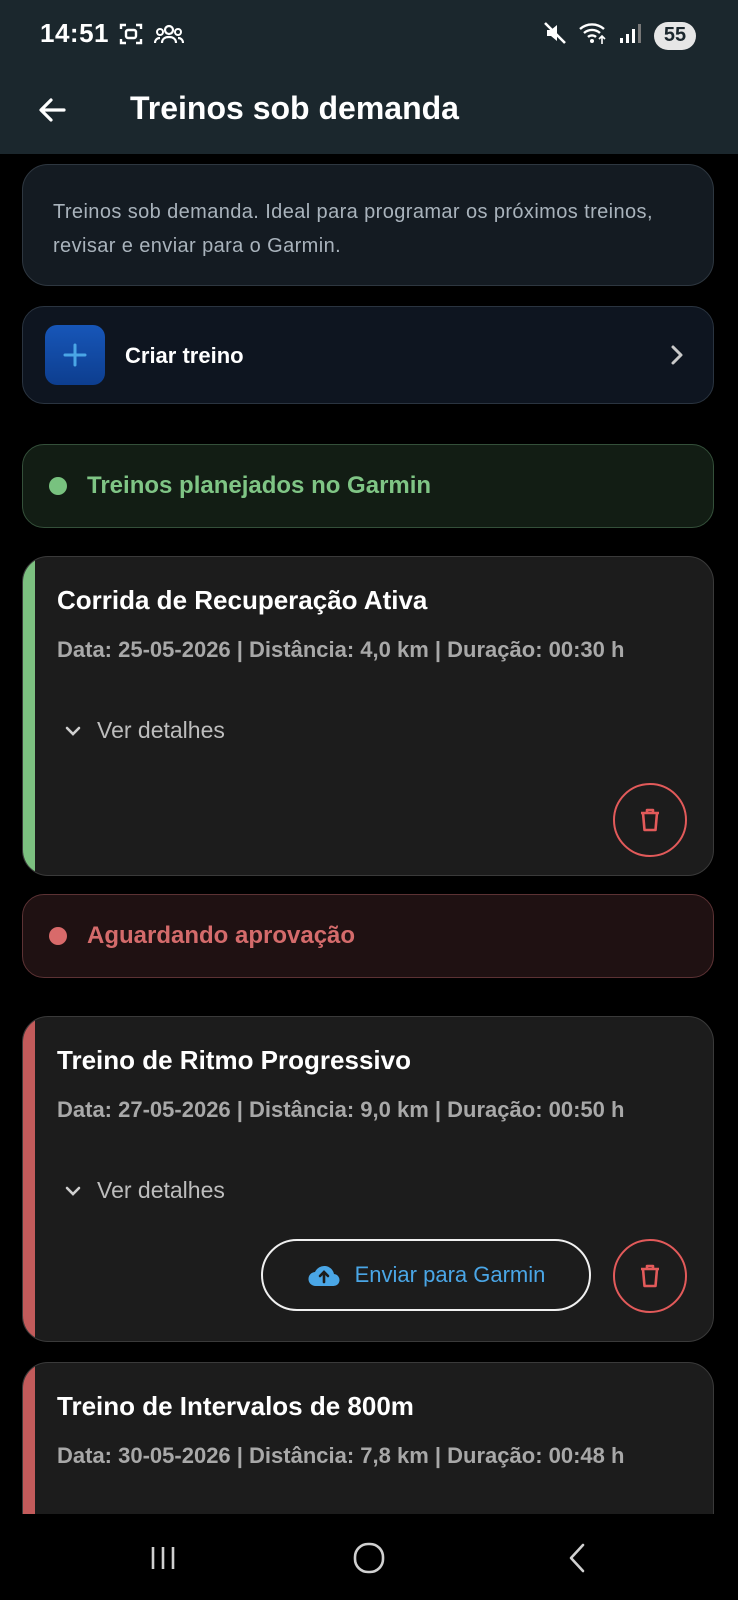 The image size is (738, 1600). I want to click on section-header-planned: Treinos planejados no Garmin, so click(368, 486).